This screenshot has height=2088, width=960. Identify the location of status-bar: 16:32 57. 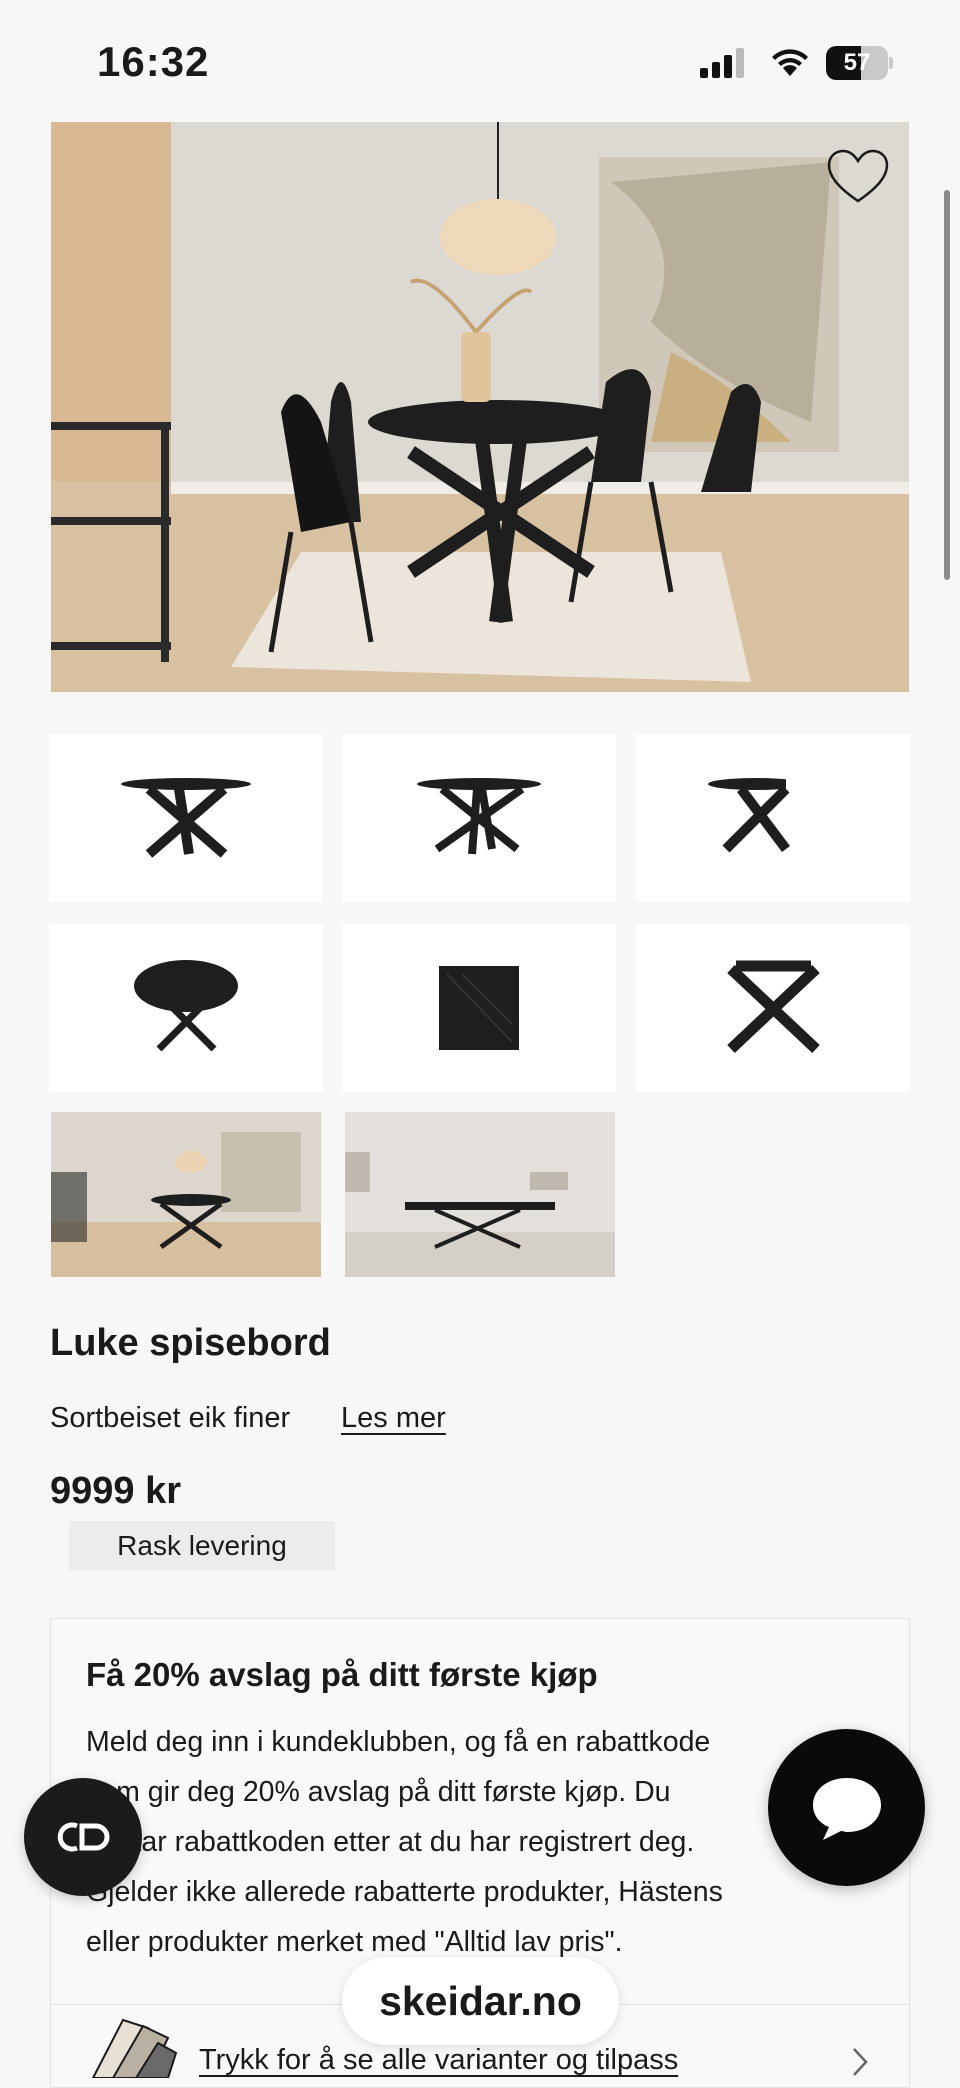
(480, 61).